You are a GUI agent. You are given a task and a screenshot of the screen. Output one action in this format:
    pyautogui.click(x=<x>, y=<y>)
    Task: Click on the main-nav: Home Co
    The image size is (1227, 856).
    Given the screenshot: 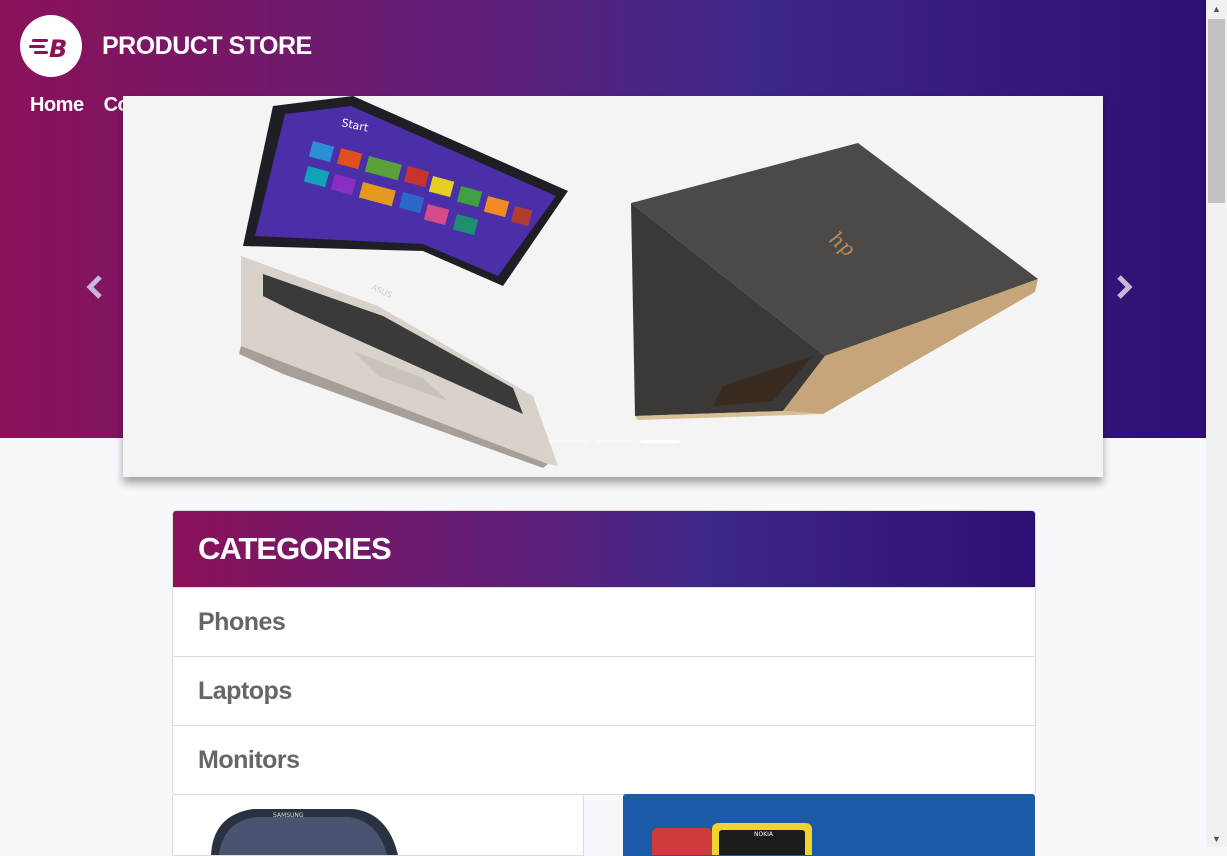 What is the action you would take?
    pyautogui.click(x=80, y=105)
    